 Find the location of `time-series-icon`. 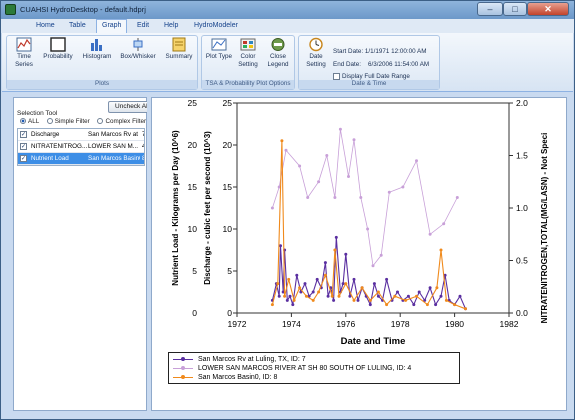

time-series-icon is located at coordinates (24, 44).